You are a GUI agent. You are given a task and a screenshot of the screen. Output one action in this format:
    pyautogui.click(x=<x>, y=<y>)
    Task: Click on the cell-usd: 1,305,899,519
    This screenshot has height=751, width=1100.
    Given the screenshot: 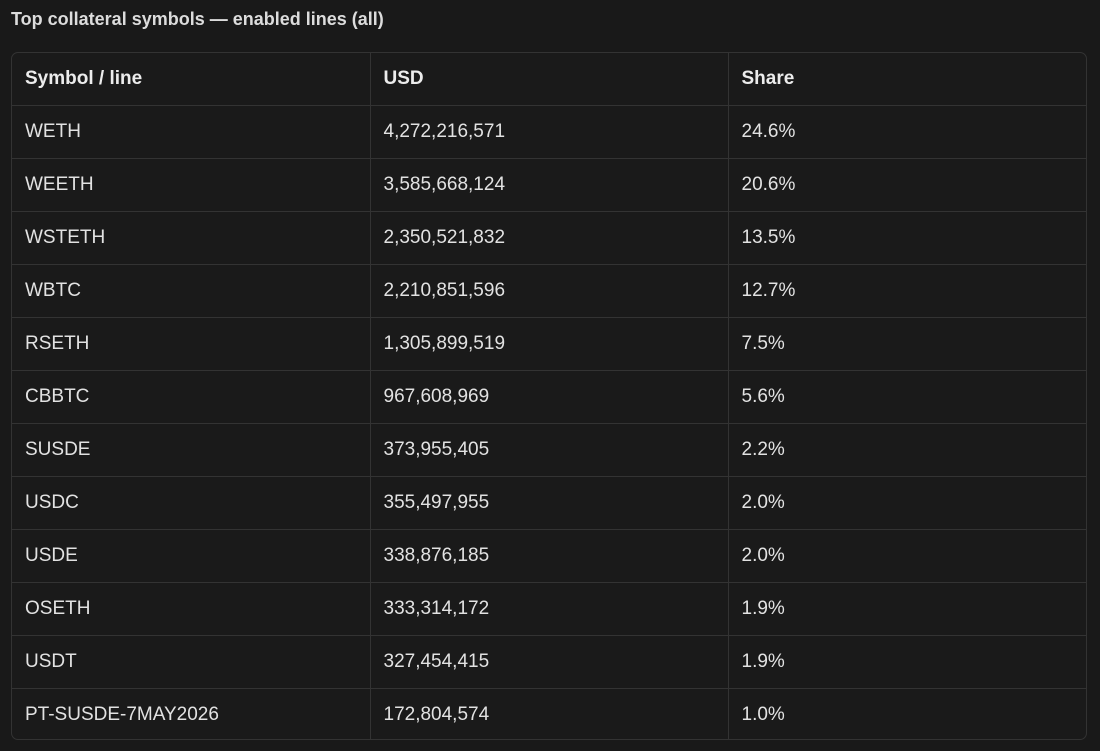 What is the action you would take?
    pyautogui.click(x=549, y=344)
    